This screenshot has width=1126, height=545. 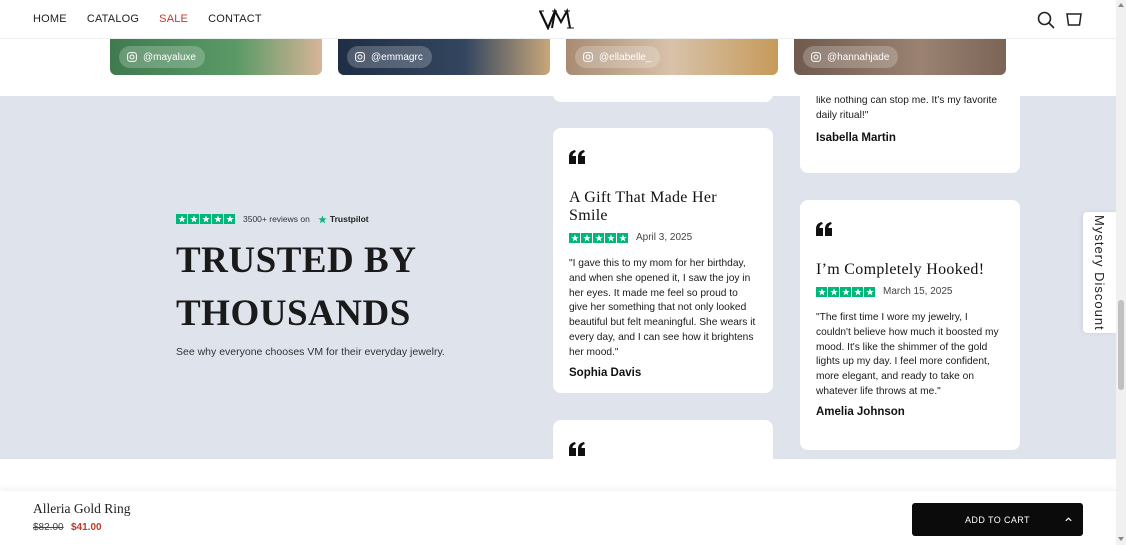 I want to click on instagram-handle: @emmagrc, so click(x=397, y=57).